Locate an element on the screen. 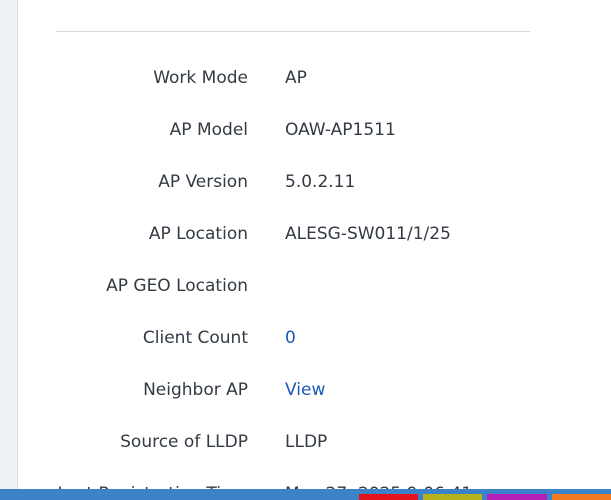  detail-row-client-count: Client Count 0 is located at coordinates (314, 338).